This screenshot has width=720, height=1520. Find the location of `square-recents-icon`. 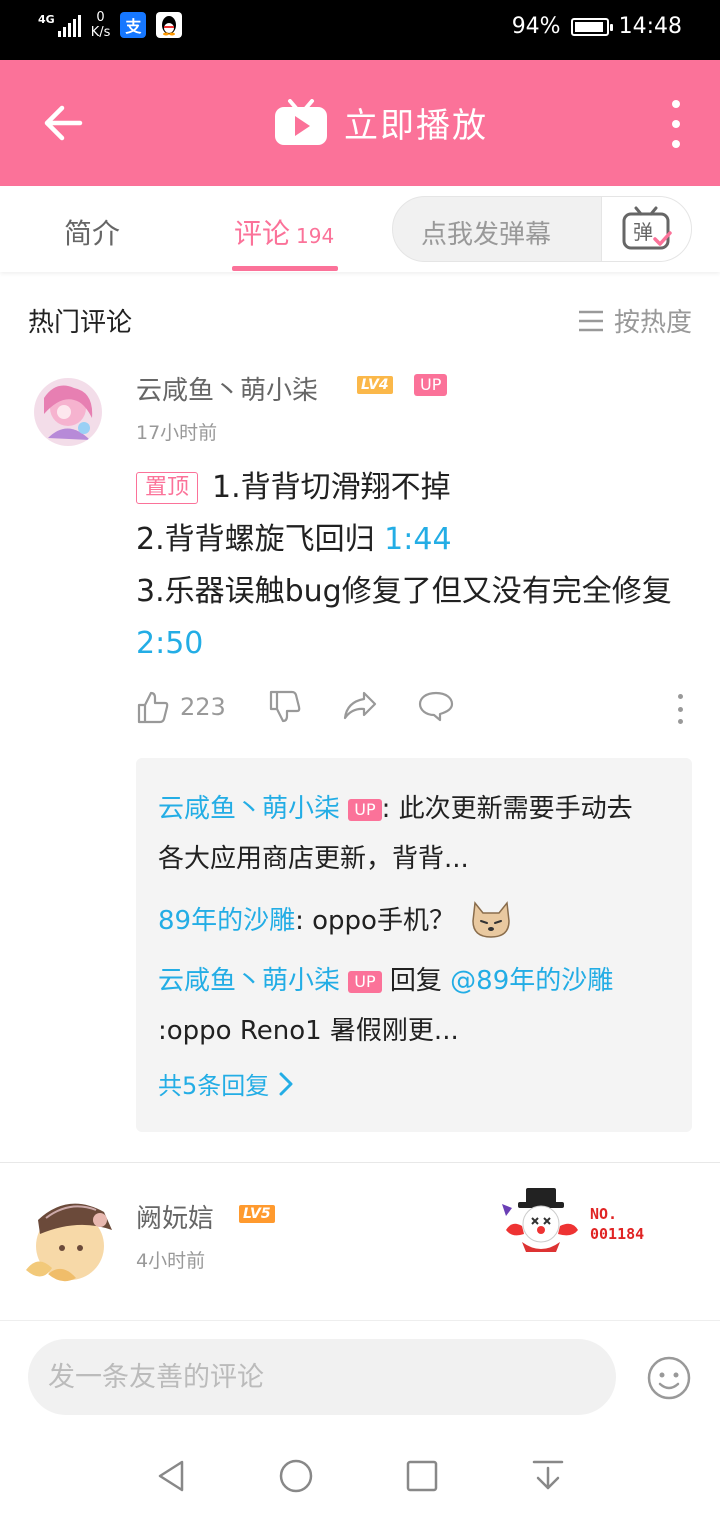

square-recents-icon is located at coordinates (422, 1476).